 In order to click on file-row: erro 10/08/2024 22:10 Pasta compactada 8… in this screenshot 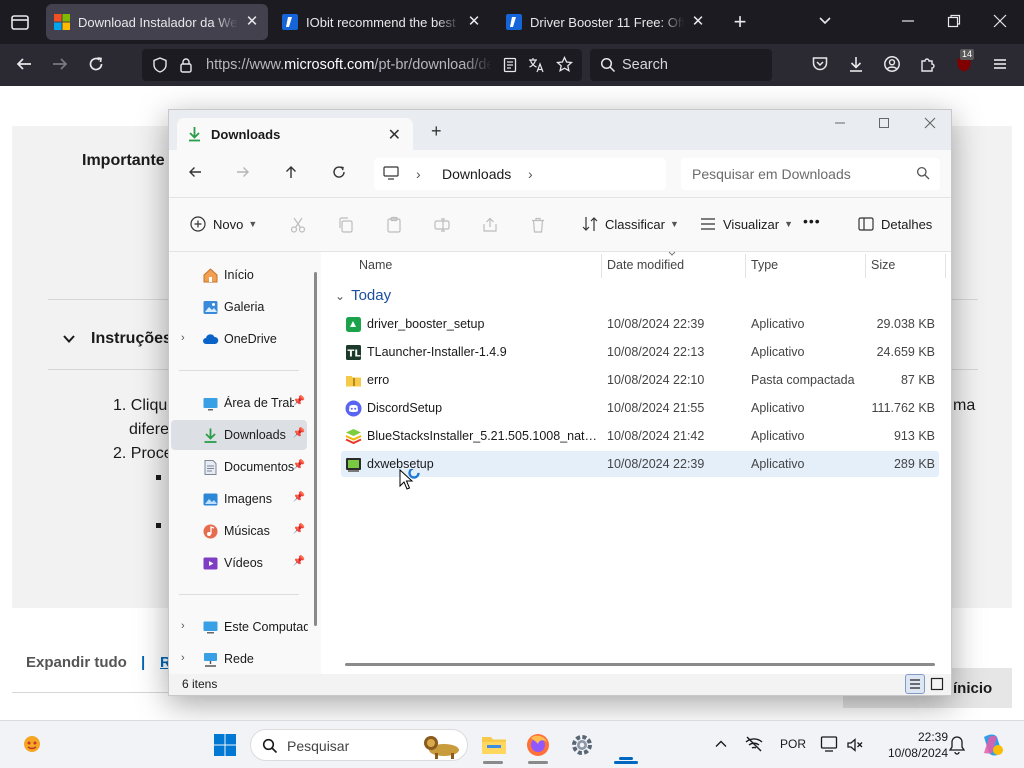, I will do `click(640, 380)`.